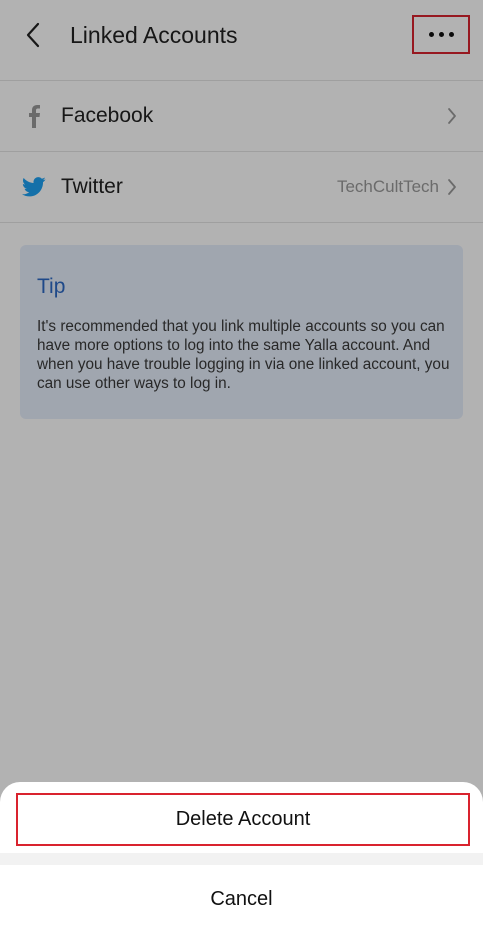 Image resolution: width=483 pixels, height=933 pixels. I want to click on sheet-separator, so click(241, 859).